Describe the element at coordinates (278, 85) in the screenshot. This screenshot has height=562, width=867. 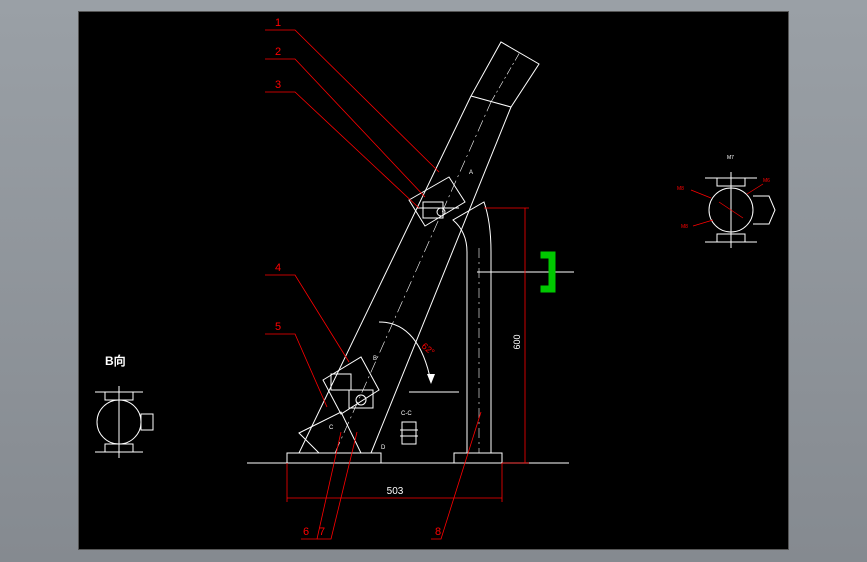
I see `part-label-3: 3` at that location.